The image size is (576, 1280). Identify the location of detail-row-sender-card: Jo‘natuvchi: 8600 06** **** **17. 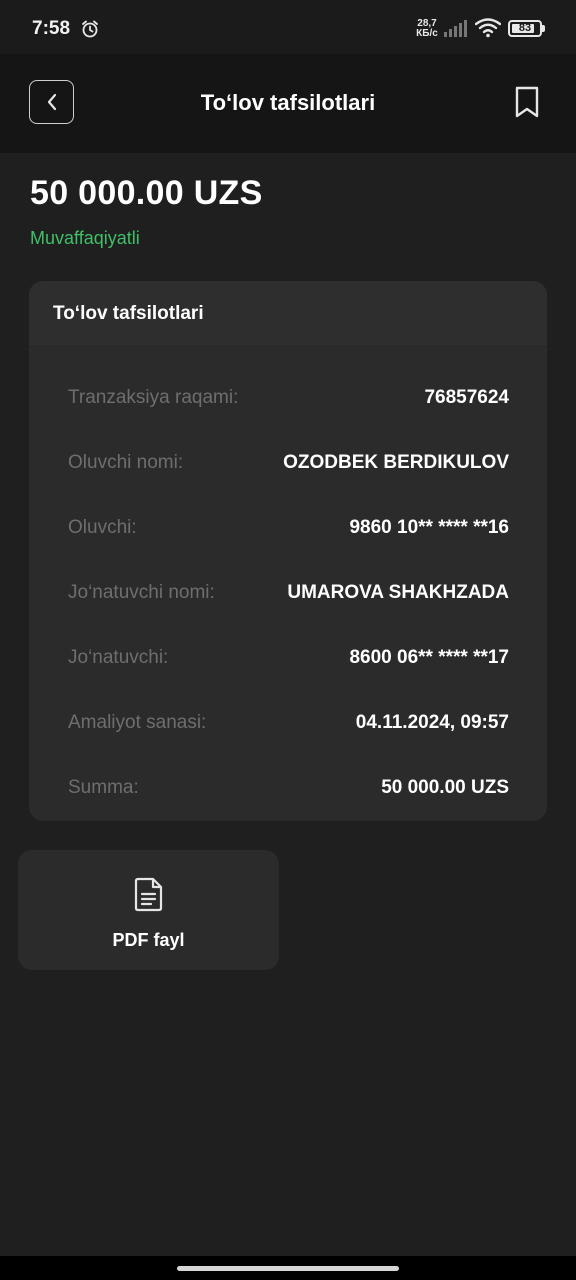
(288, 658).